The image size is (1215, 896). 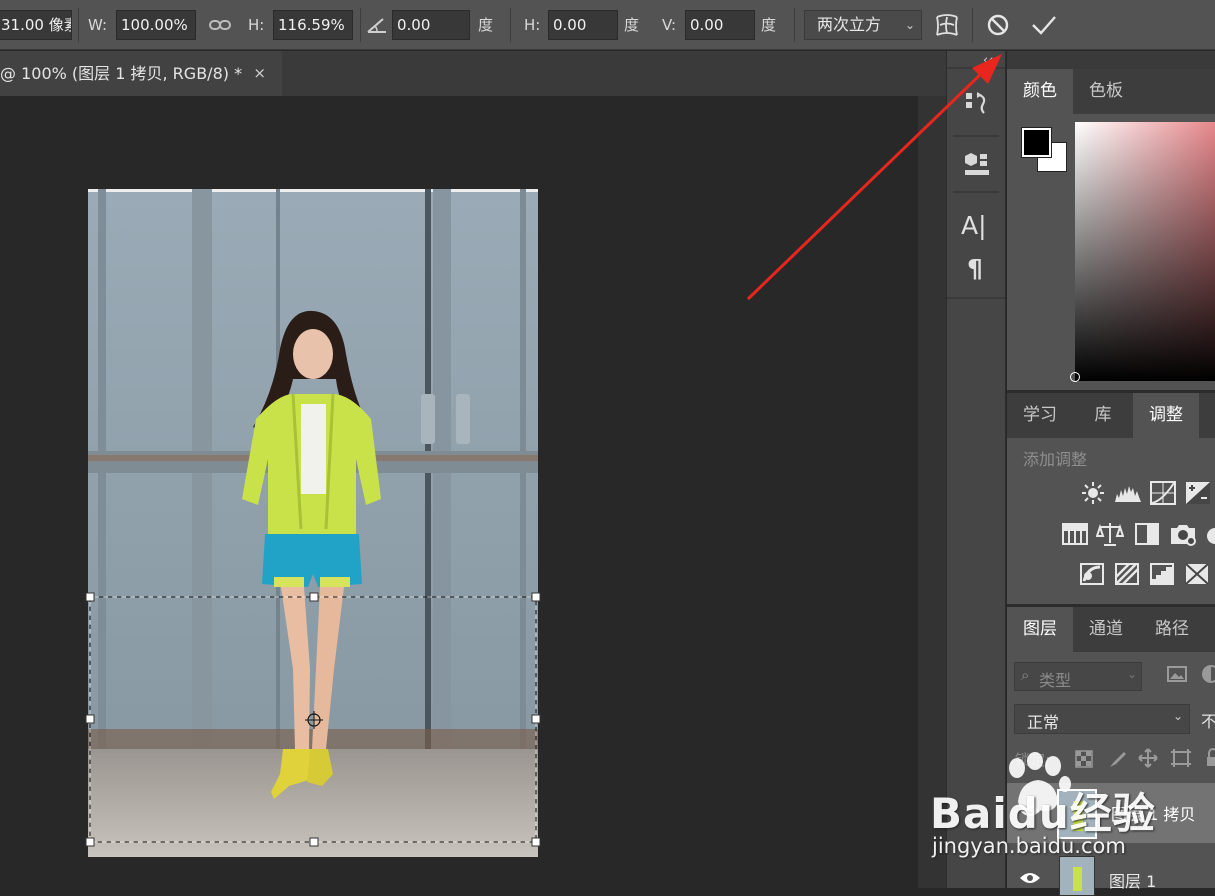 What do you see at coordinates (1040, 415) in the screenshot?
I see `tab-learn: 学习` at bounding box center [1040, 415].